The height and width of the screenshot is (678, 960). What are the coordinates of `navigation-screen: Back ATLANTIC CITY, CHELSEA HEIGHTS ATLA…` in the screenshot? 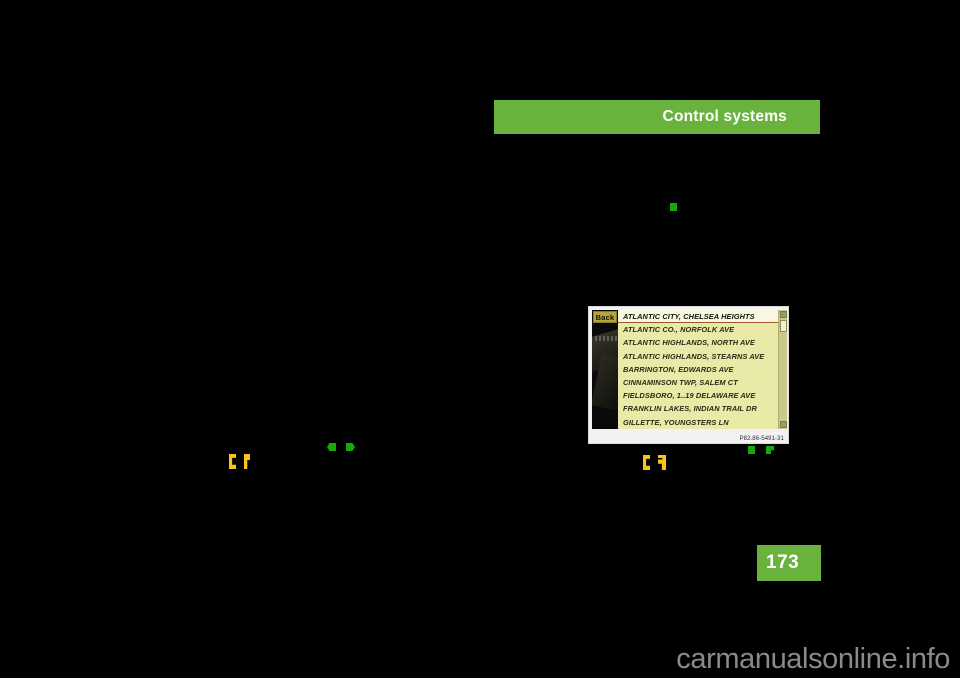 It's located at (689, 369).